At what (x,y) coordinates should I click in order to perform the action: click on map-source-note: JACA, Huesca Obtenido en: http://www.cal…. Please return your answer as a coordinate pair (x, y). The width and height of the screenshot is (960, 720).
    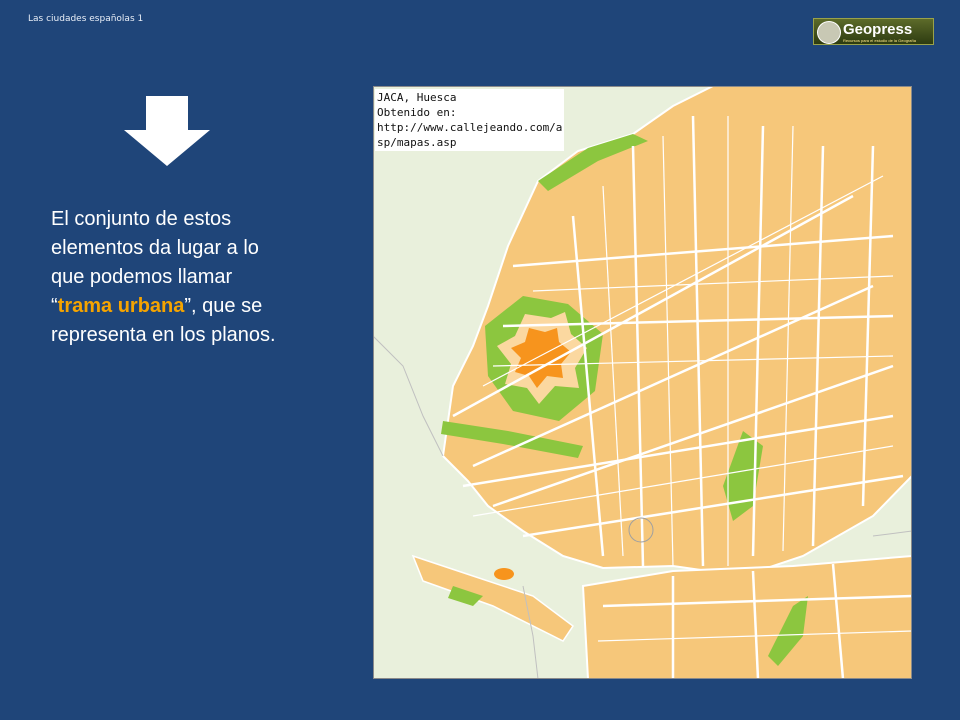
    Looking at the image, I should click on (469, 120).